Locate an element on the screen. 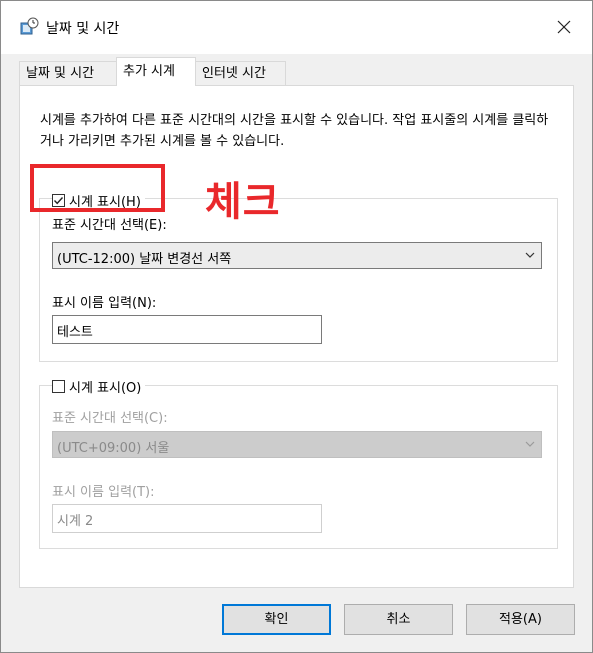 The image size is (593, 653). clock1-name-input: 테스트 is located at coordinates (187, 329).